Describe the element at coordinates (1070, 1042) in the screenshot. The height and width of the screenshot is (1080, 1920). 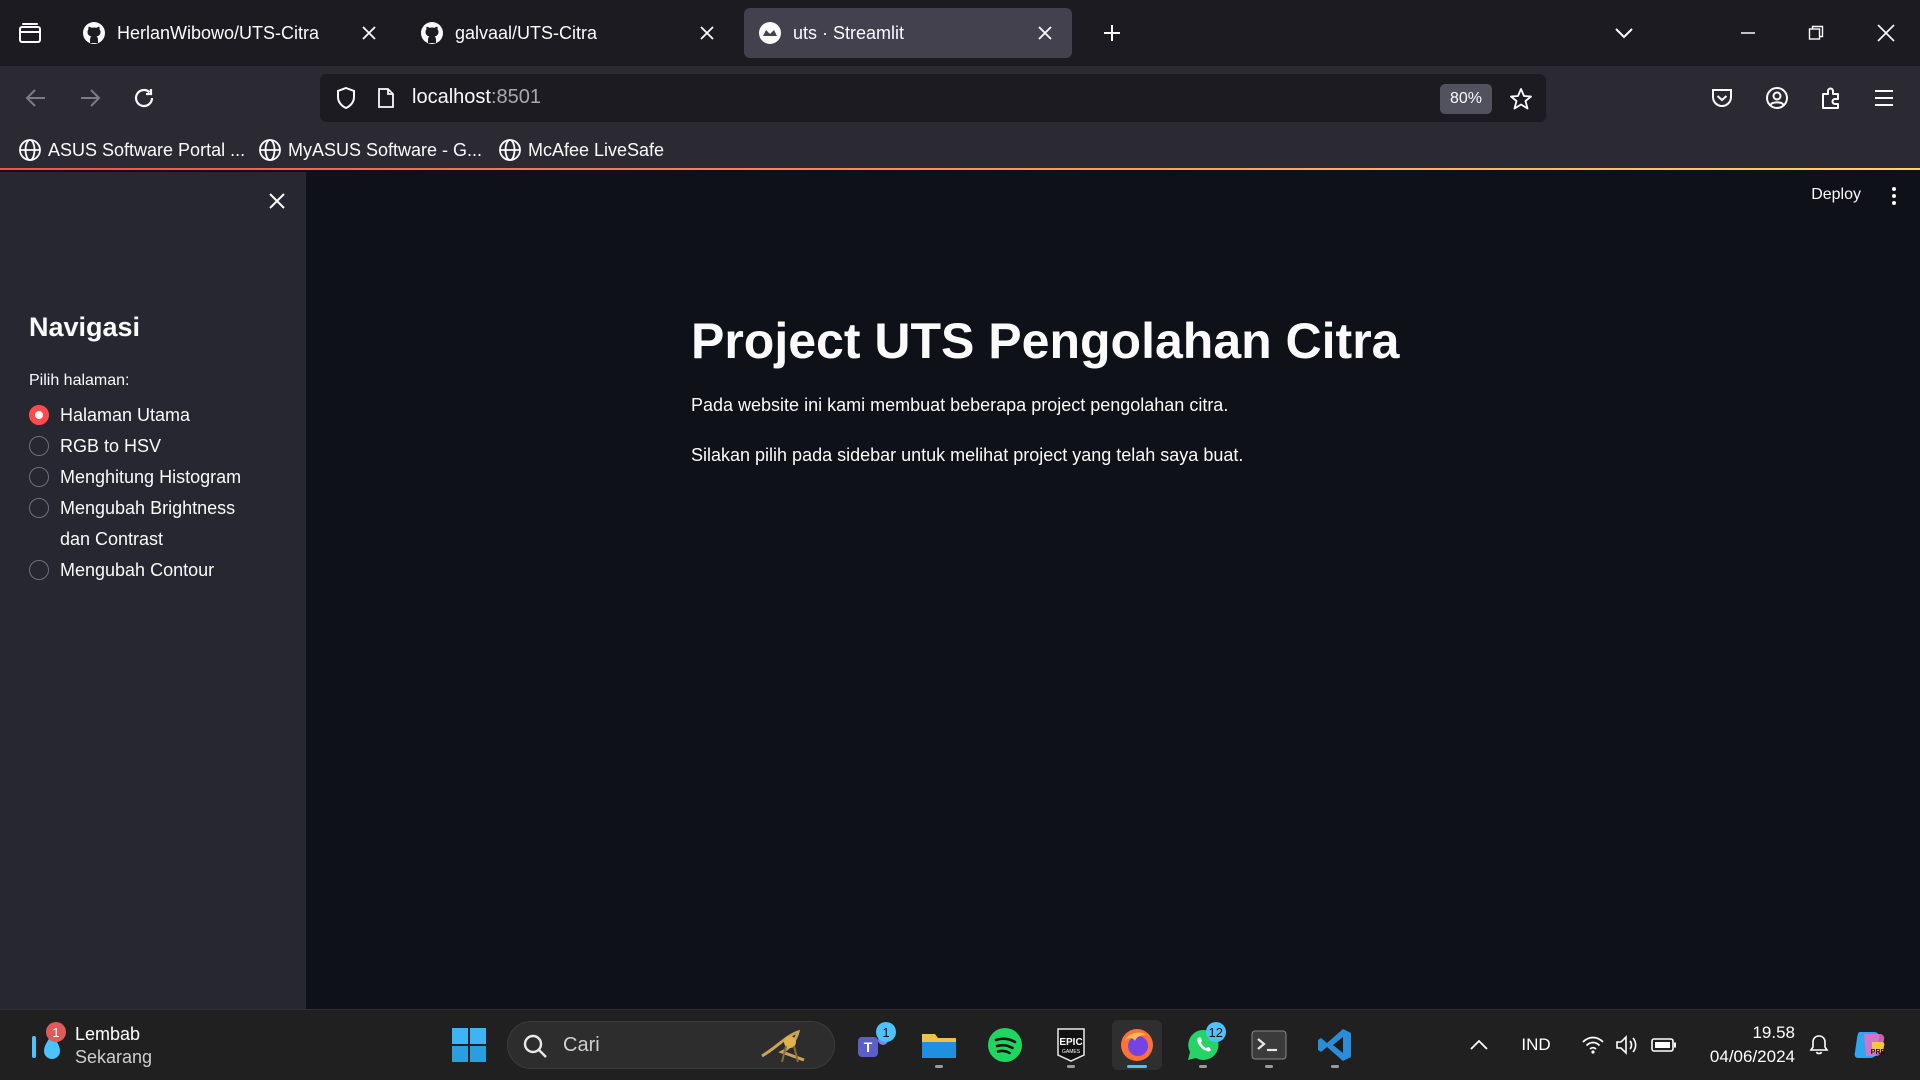
I see `svg-text: EPIC` at that location.